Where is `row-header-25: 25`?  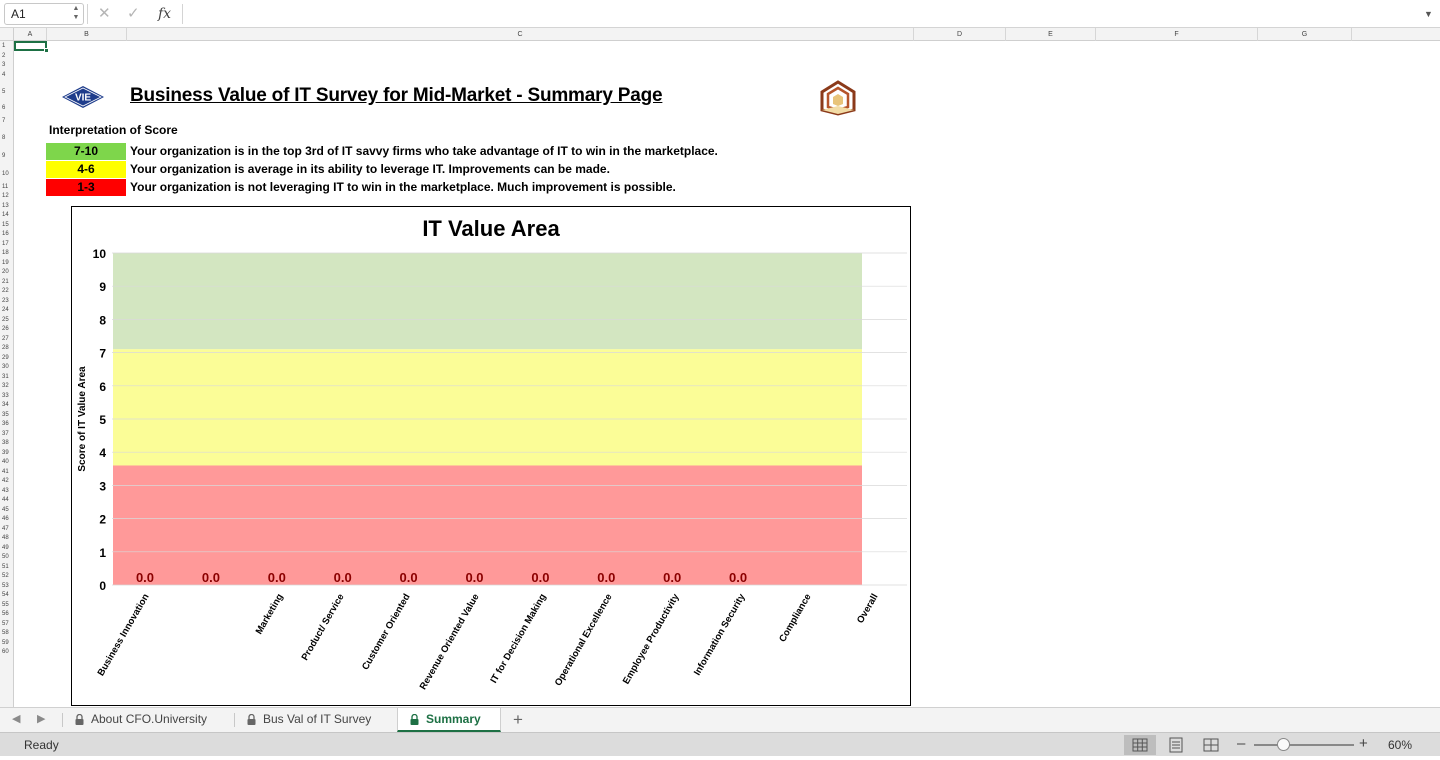 row-header-25: 25 is located at coordinates (7, 320).